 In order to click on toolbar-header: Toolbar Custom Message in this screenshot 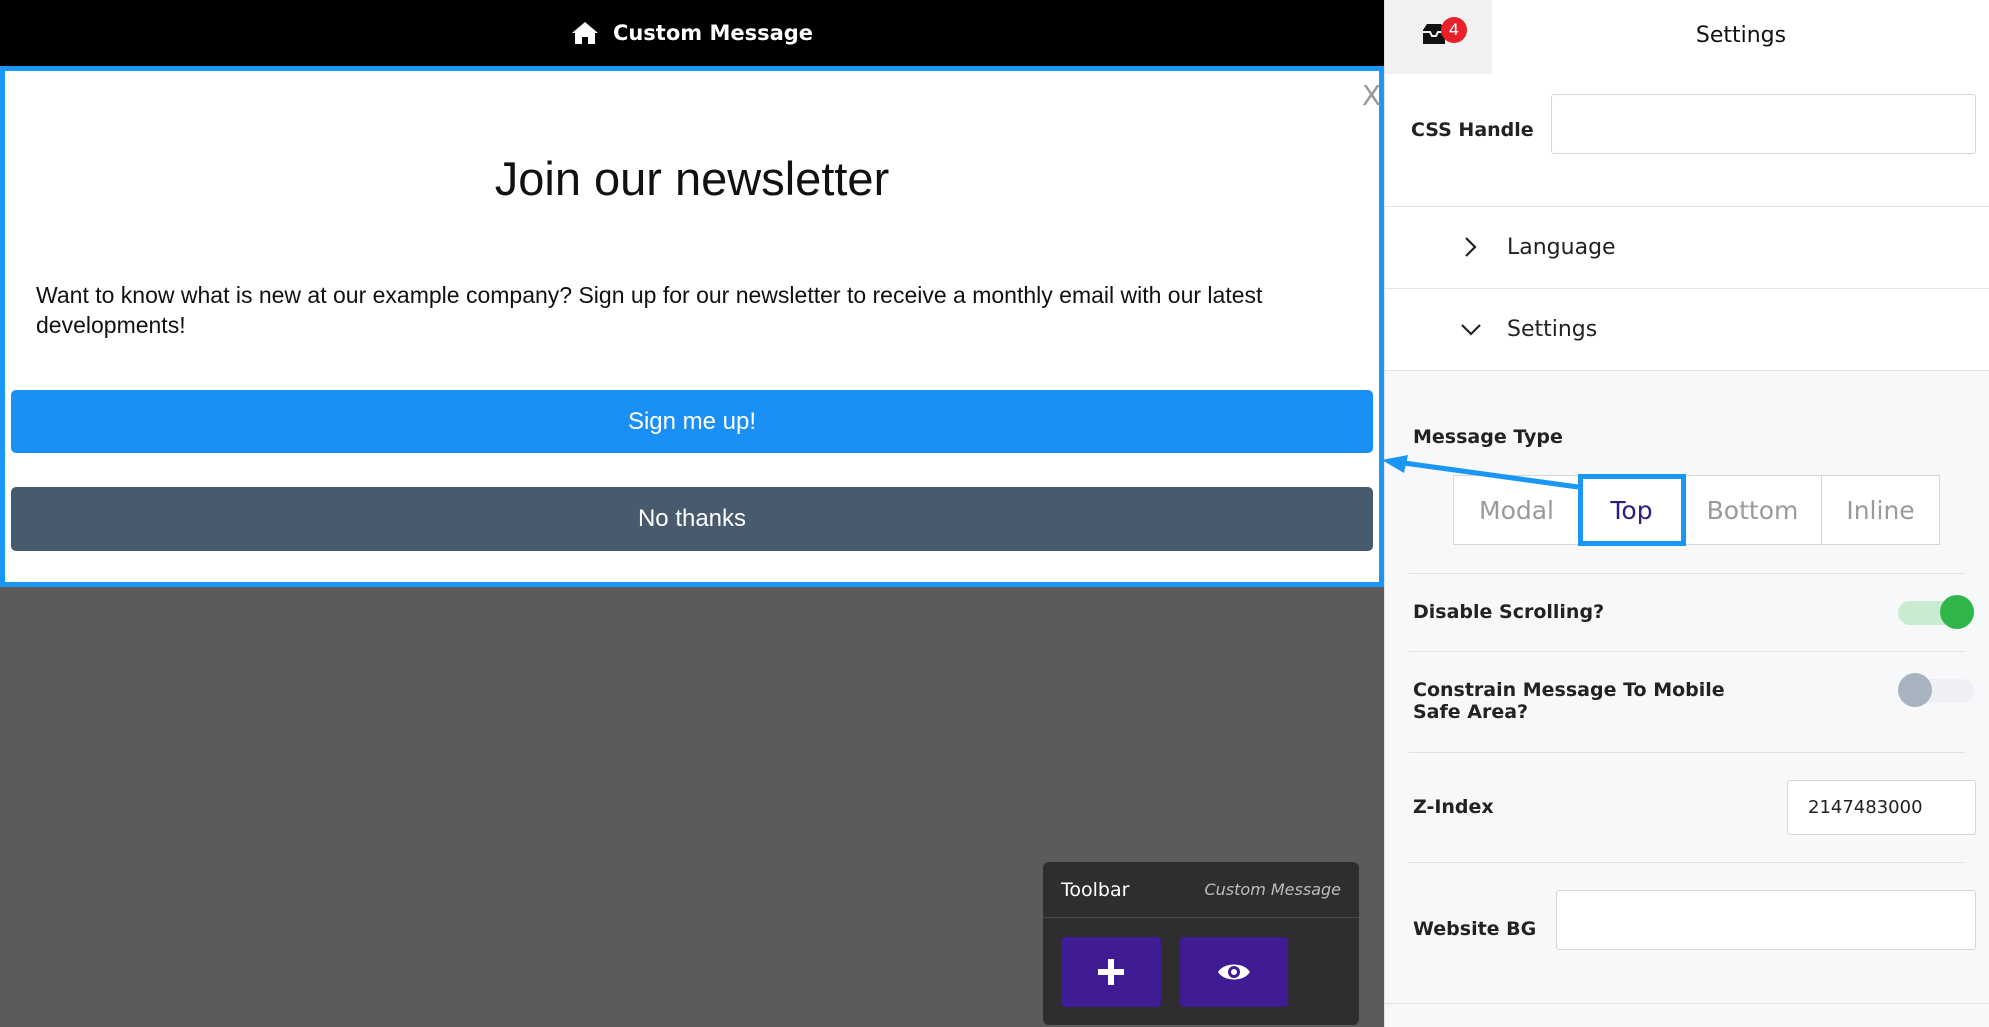, I will do `click(1201, 890)`.